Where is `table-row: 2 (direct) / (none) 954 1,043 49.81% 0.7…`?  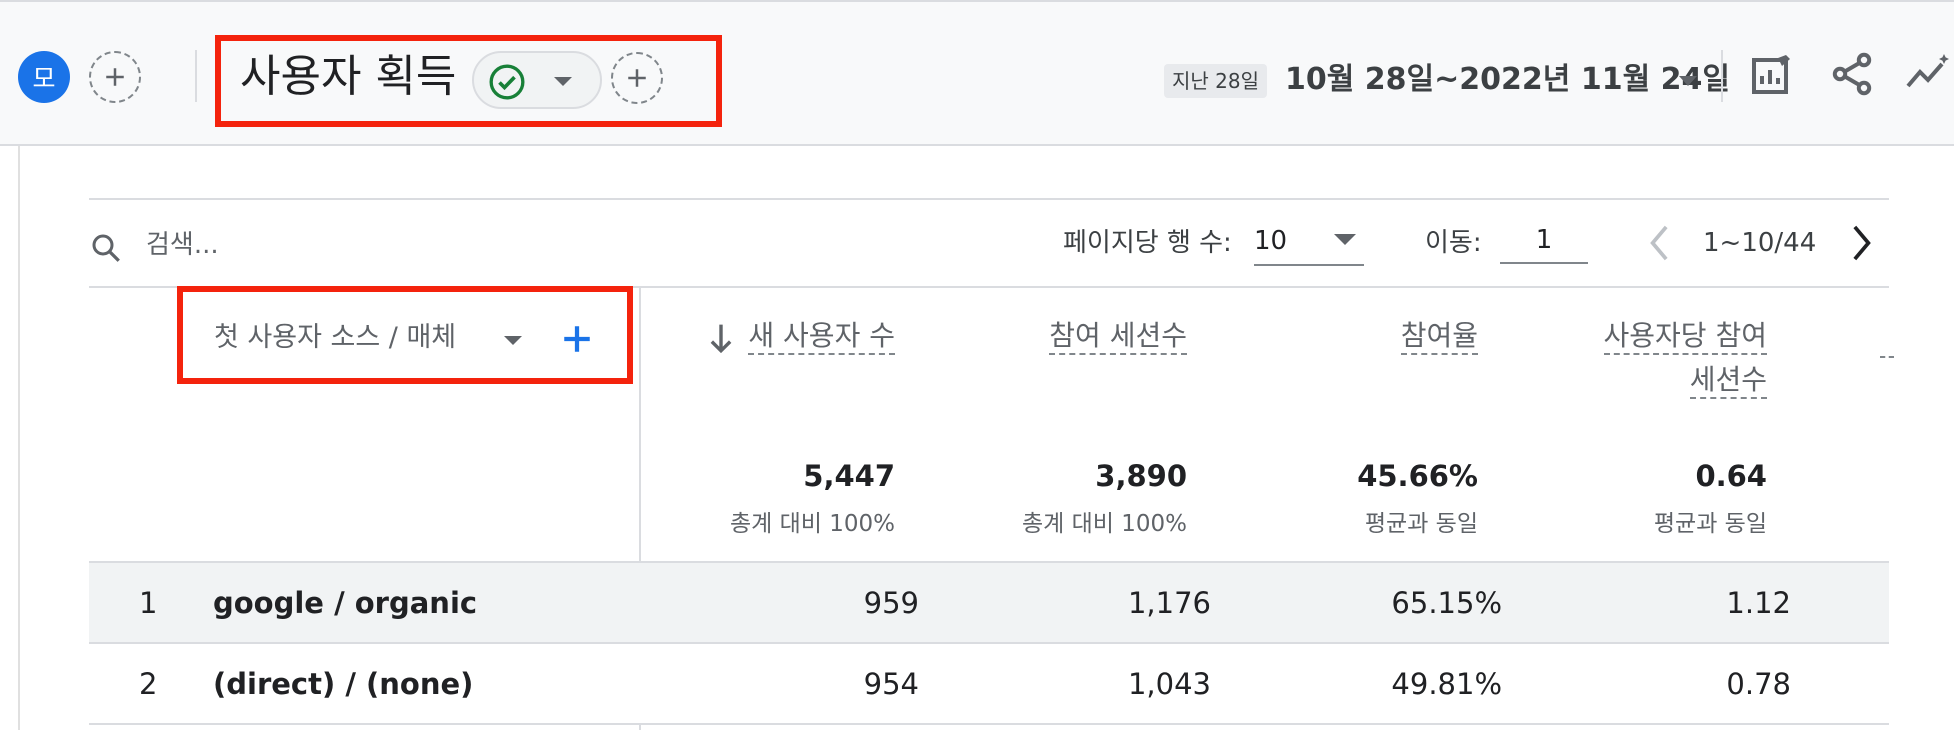
table-row: 2 (direct) / (none) 954 1,043 49.81% 0.7… is located at coordinates (989, 684).